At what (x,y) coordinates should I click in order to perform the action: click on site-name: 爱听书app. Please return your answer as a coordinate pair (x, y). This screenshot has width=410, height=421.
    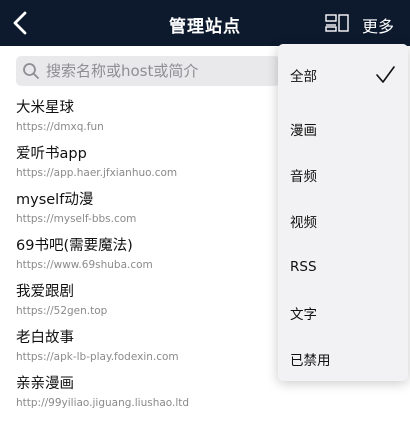
    Looking at the image, I should click on (51, 154).